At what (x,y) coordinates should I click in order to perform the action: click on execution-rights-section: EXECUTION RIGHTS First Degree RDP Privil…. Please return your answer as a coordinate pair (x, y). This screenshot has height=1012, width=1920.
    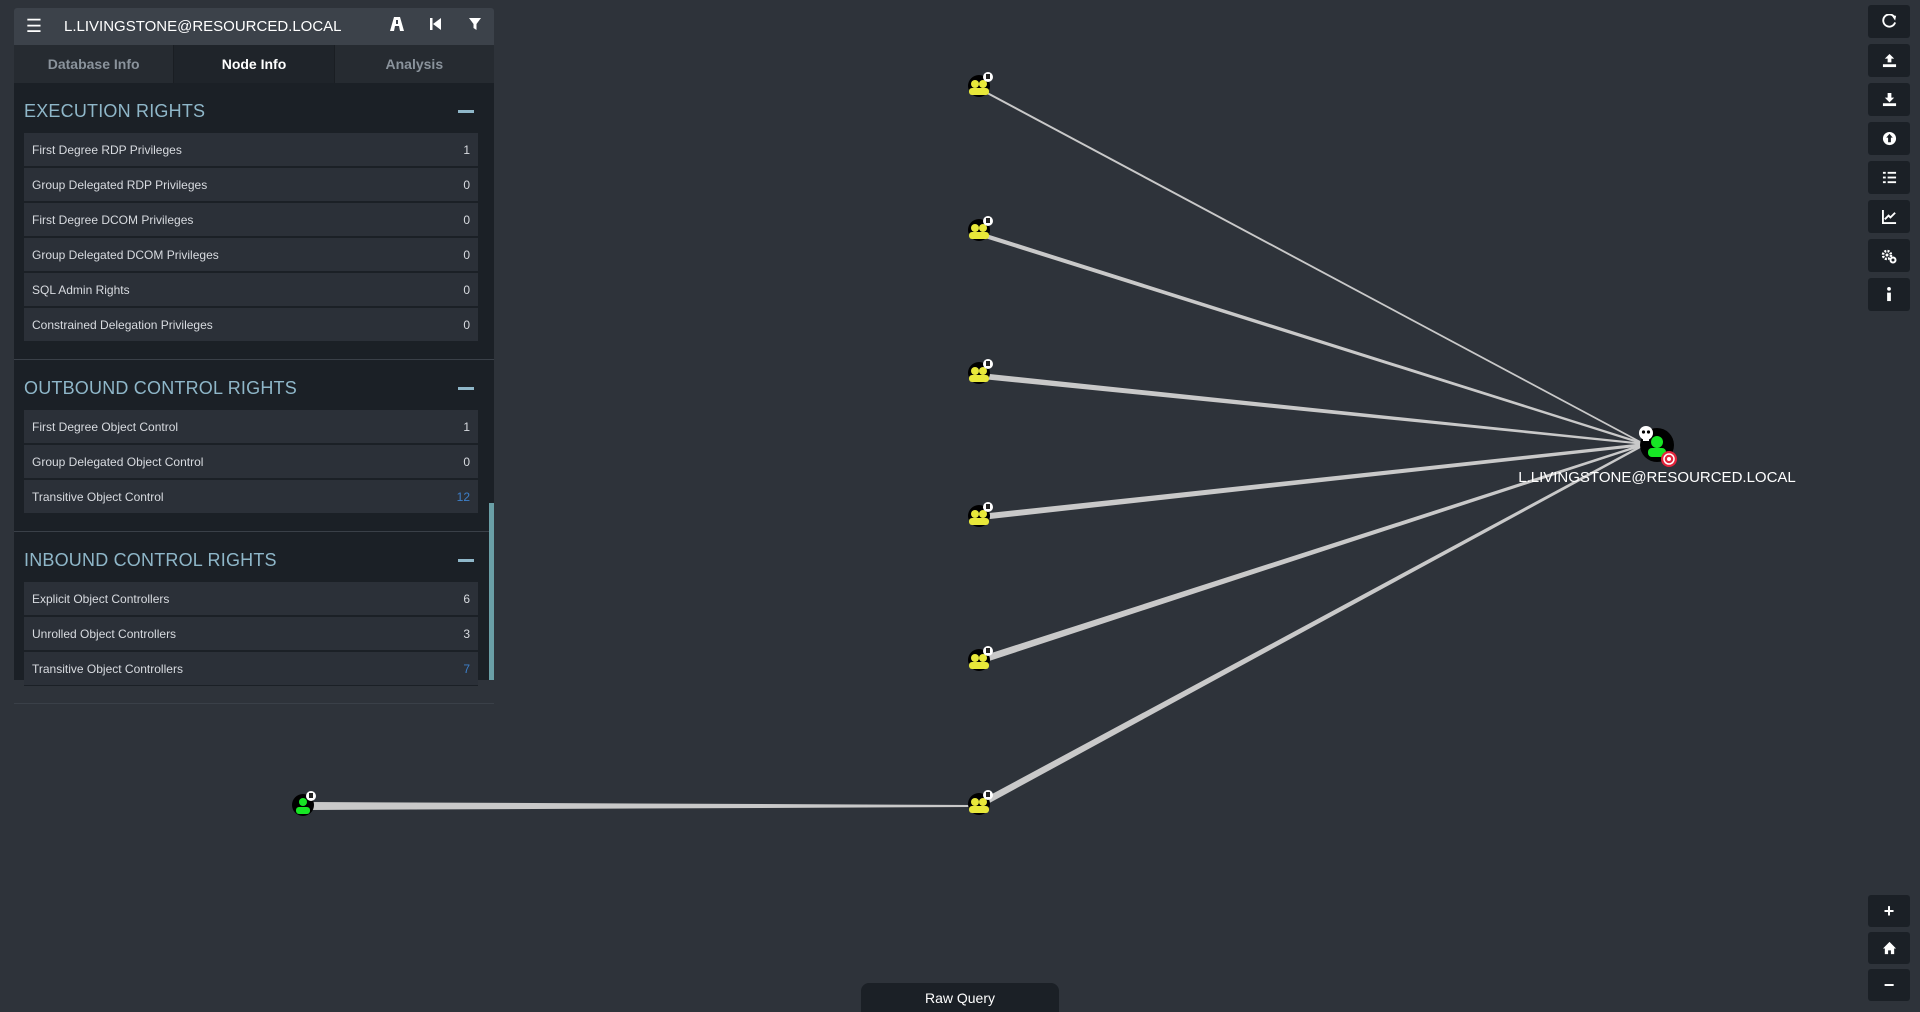
    Looking at the image, I should click on (254, 221).